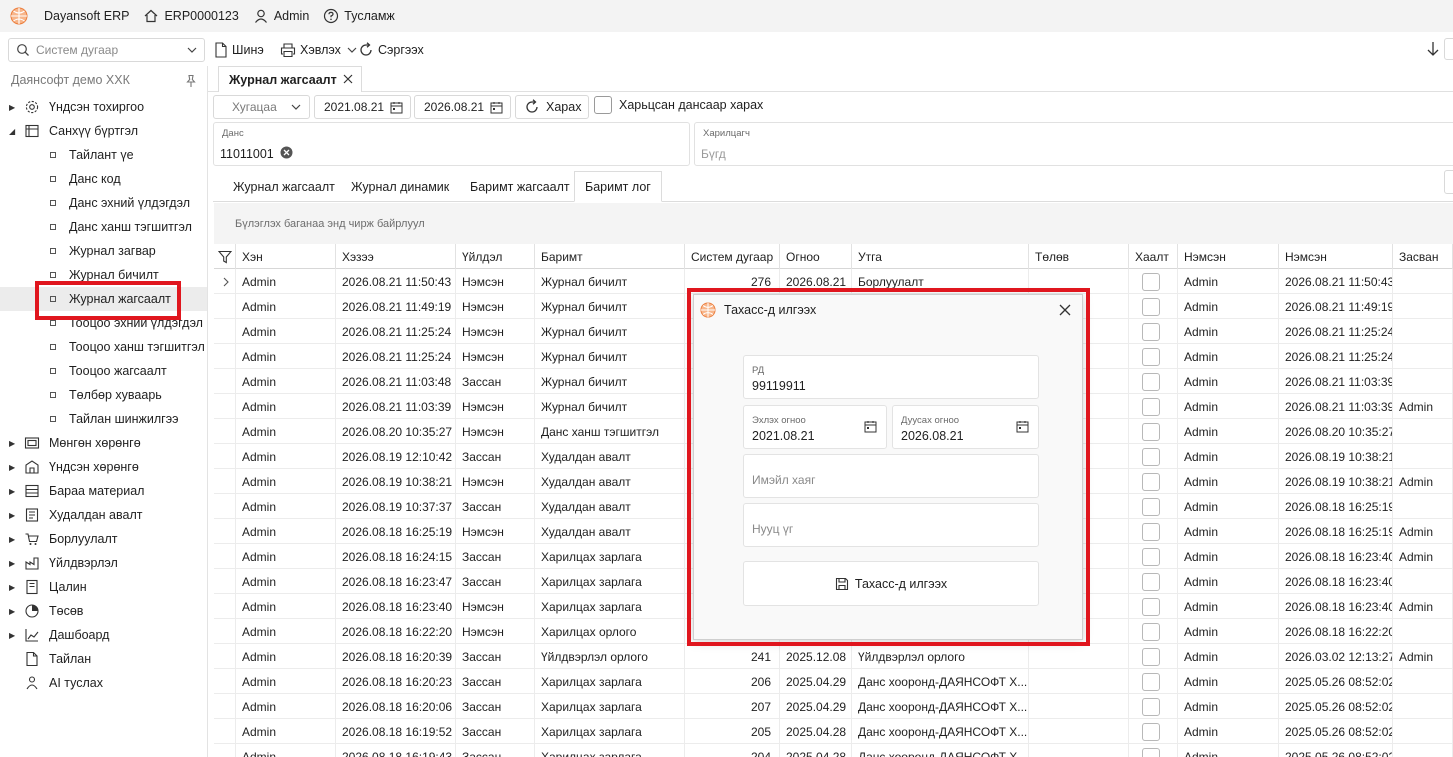 The width and height of the screenshot is (1453, 757). What do you see at coordinates (103, 443) in the screenshot?
I see `sidebar-item: ▶ Мөнгөн хөрөнгө` at bounding box center [103, 443].